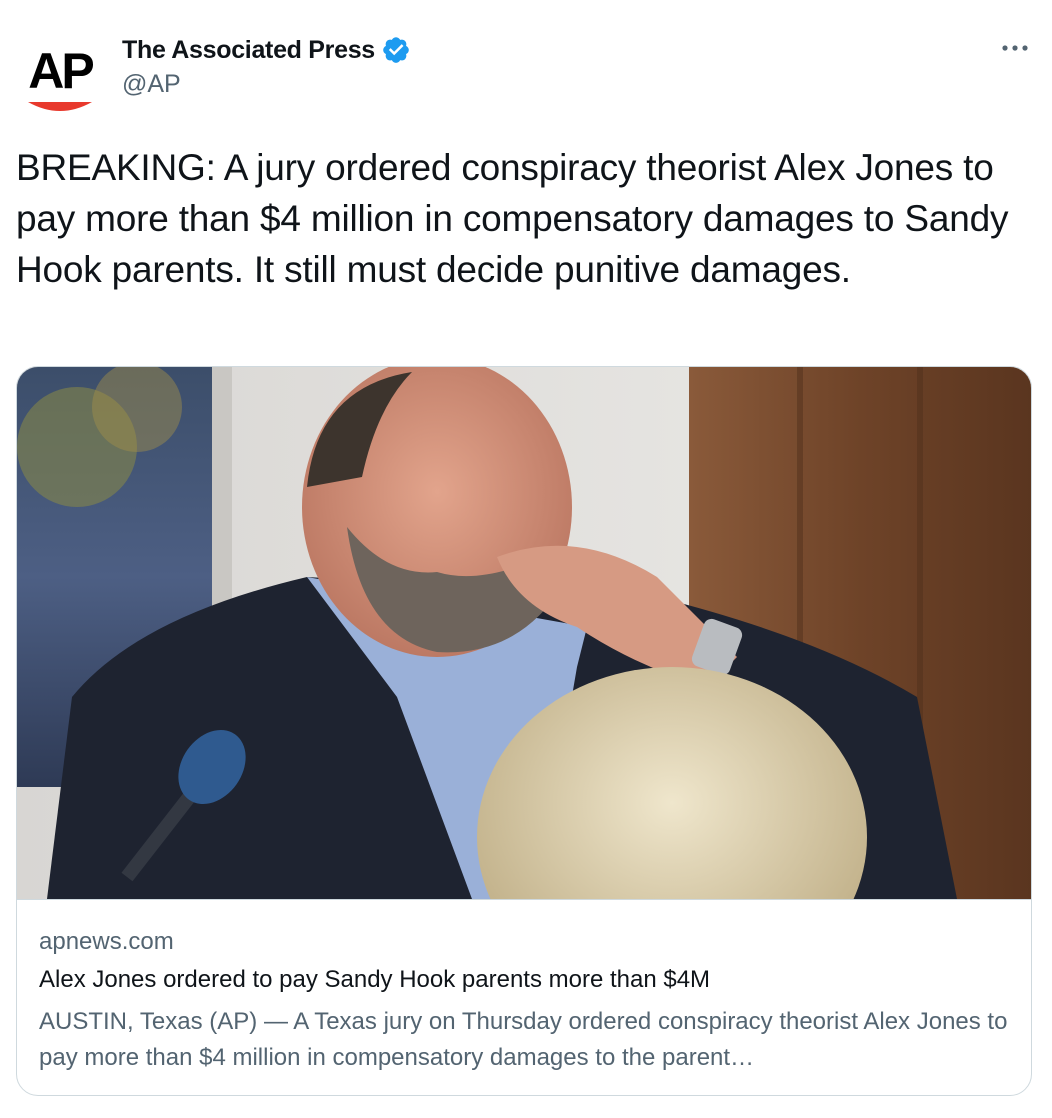  I want to click on author-handle: @AP, so click(151, 84).